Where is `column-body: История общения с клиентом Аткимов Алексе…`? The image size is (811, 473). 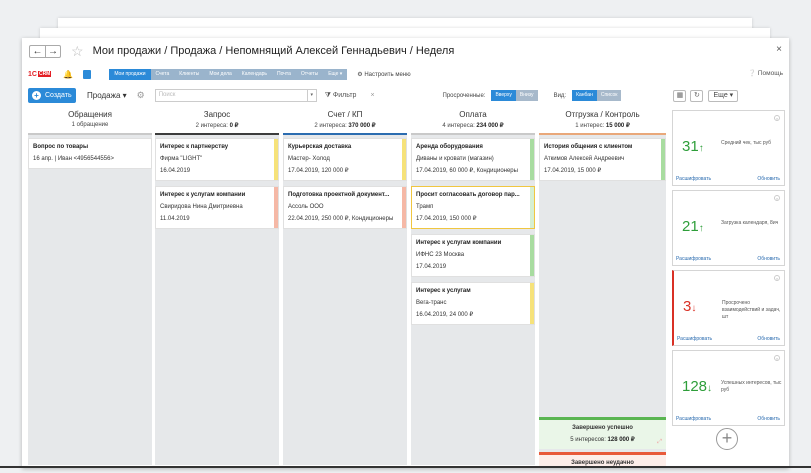 column-body: История общения с клиентом Аткимов Алексе… is located at coordinates (602, 301).